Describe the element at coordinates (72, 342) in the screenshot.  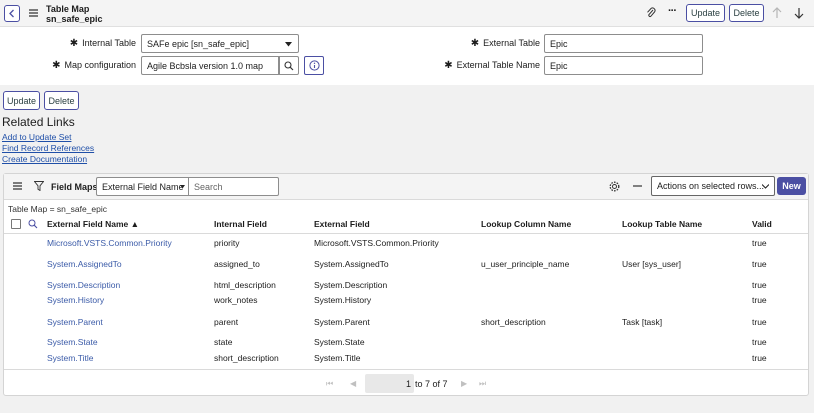
I see `row-link: System.State` at that location.